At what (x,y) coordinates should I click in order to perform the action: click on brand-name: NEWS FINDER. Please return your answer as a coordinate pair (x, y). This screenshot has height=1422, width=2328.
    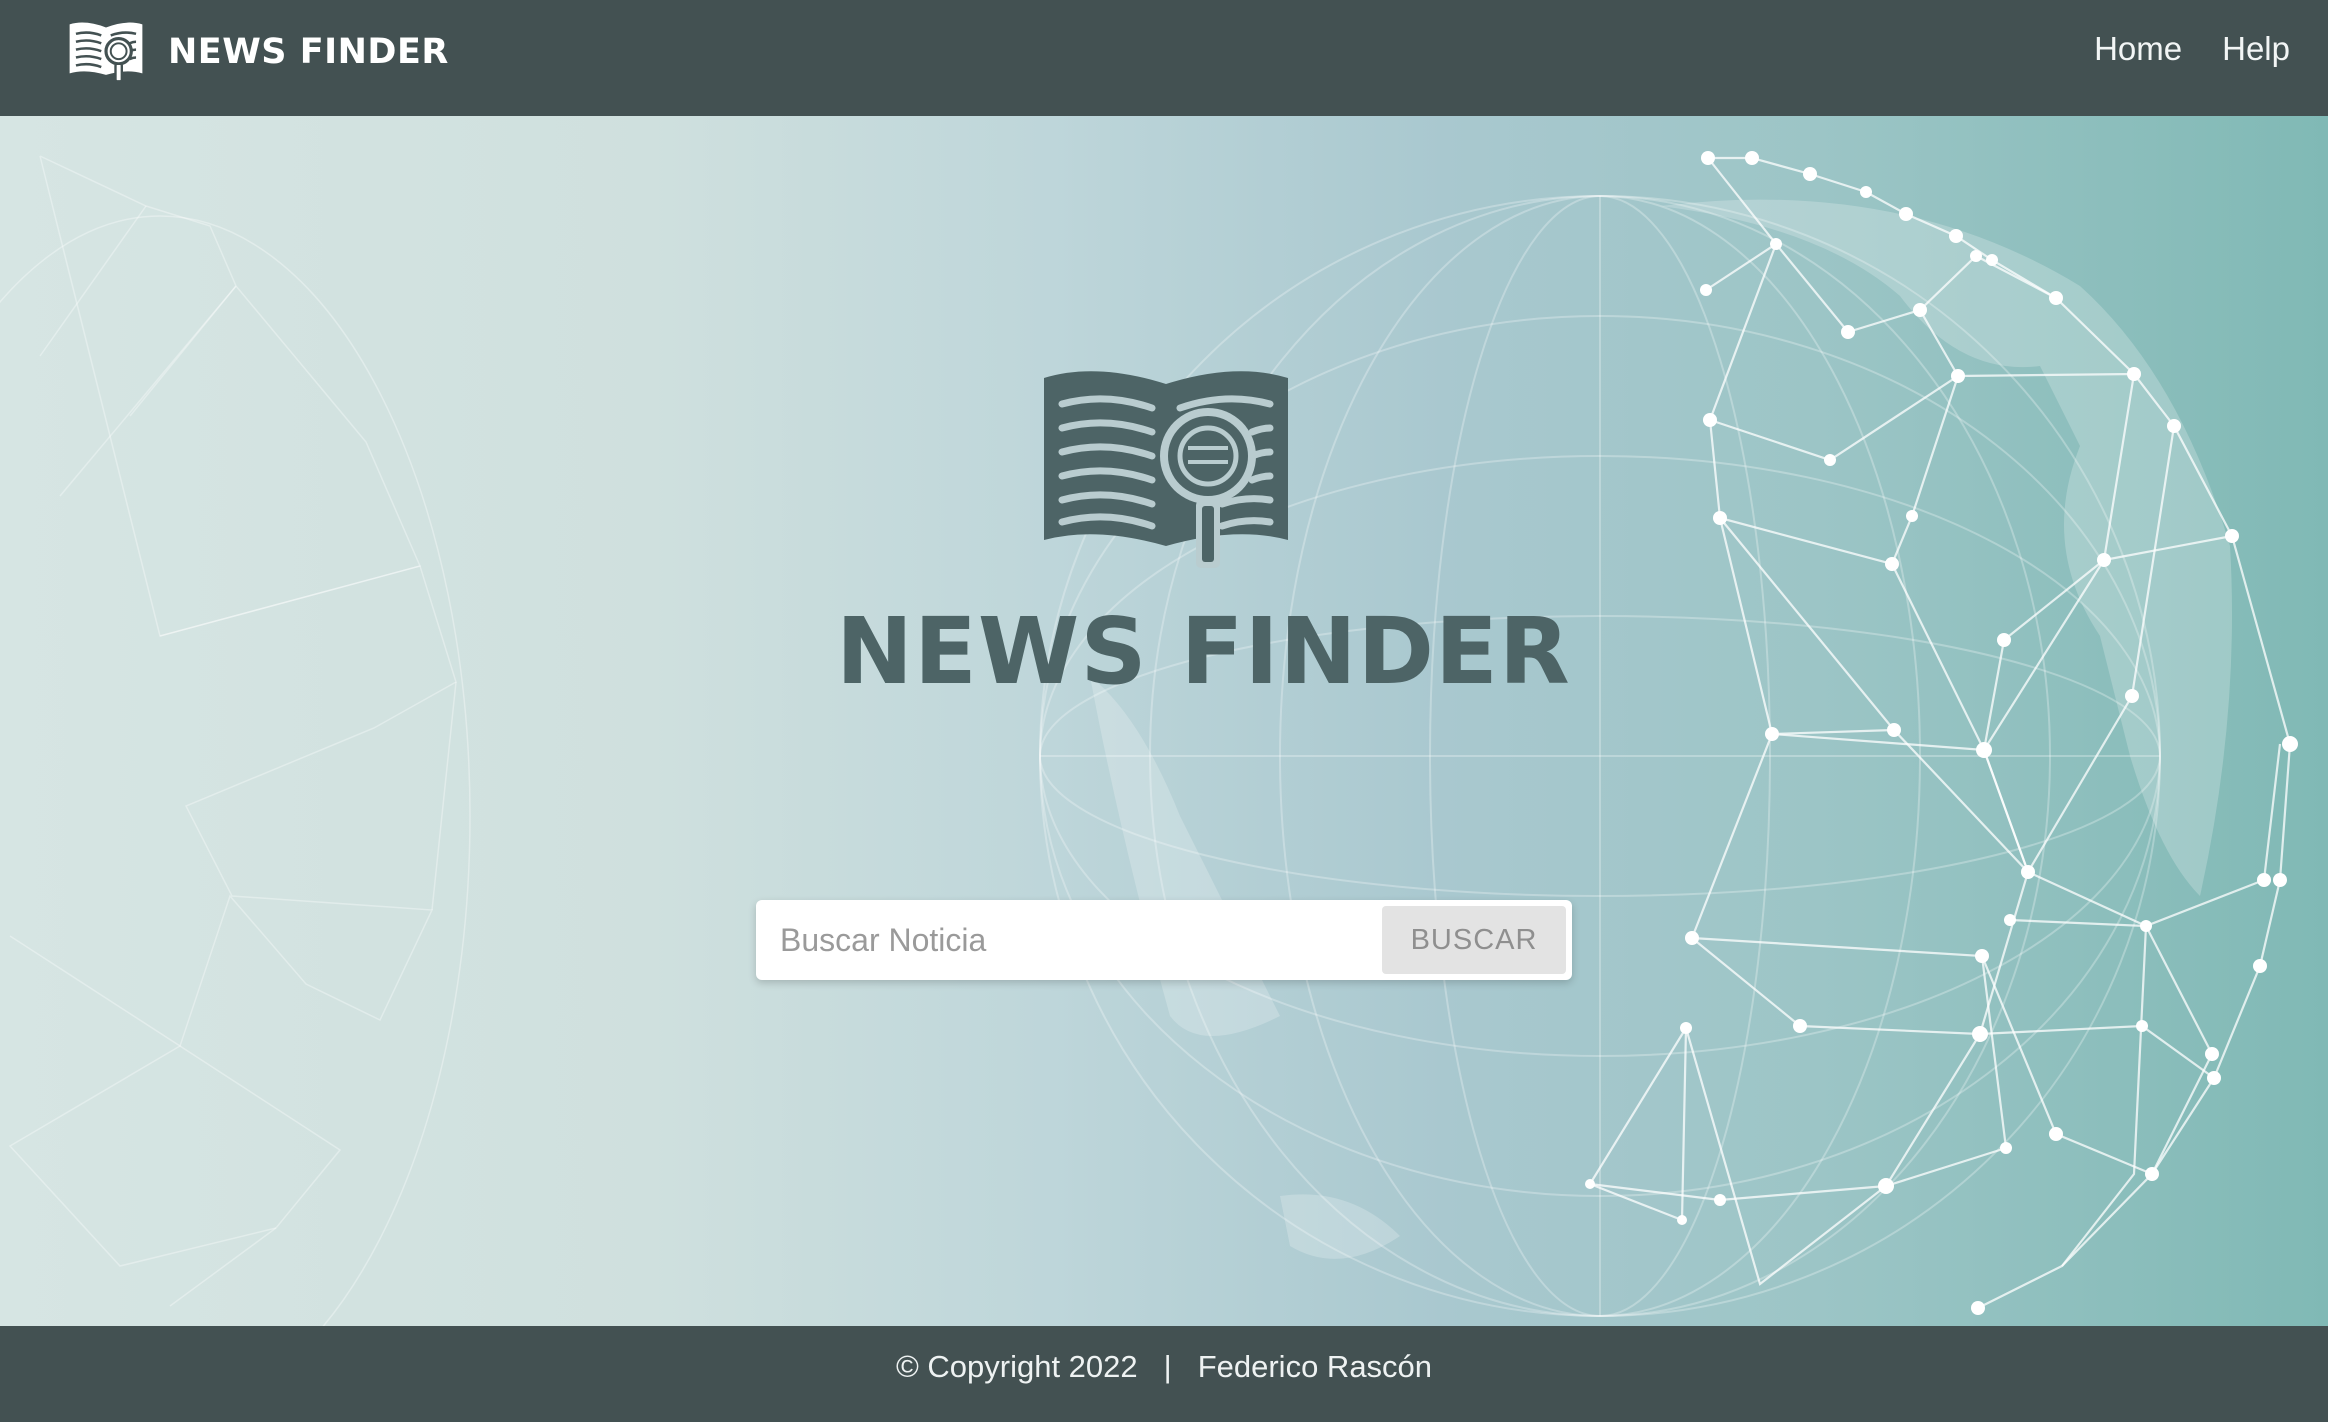
    Looking at the image, I should click on (308, 52).